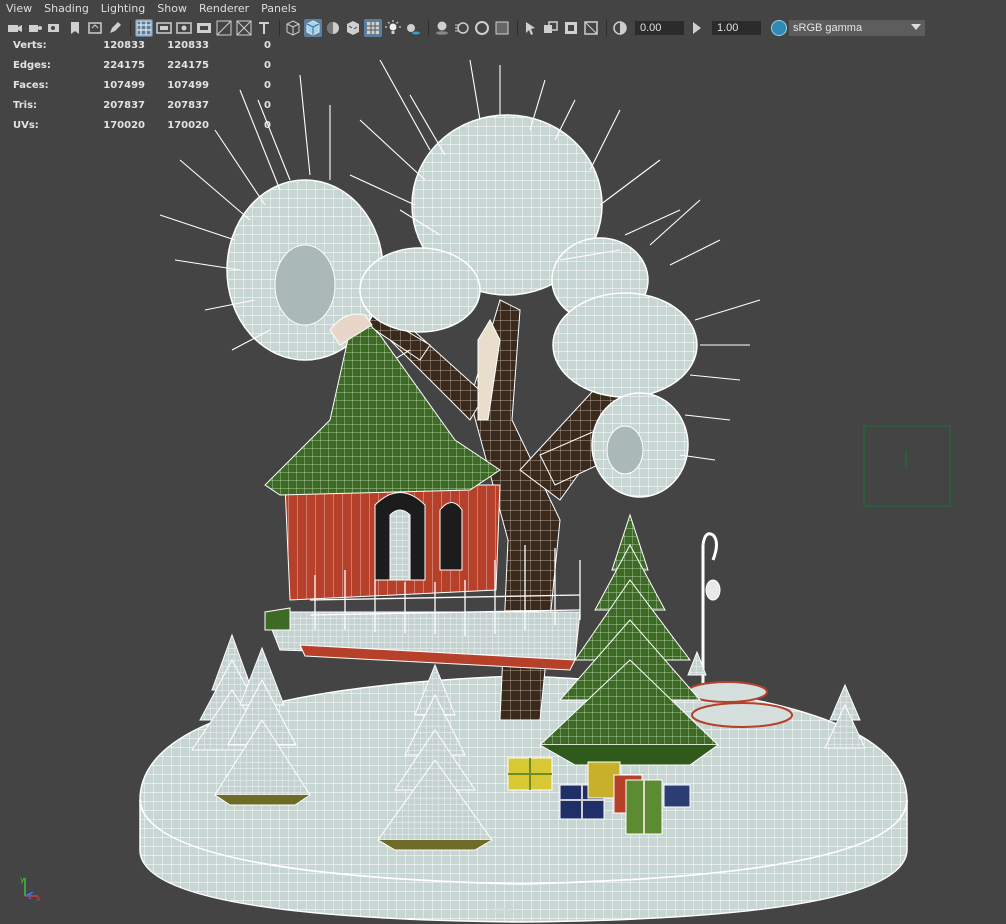 The image size is (1006, 924). I want to click on motion-blur-icon, so click(462, 28).